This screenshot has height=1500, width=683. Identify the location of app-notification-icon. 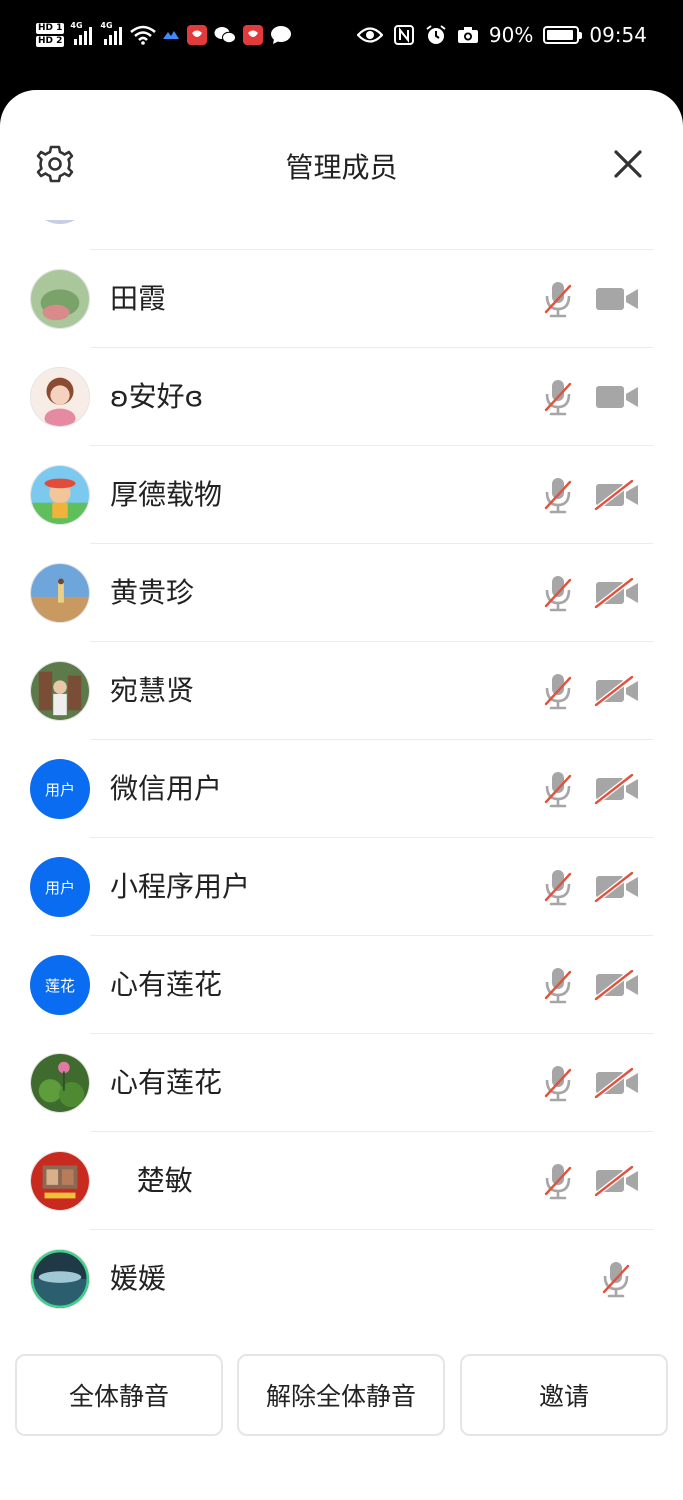
(171, 35).